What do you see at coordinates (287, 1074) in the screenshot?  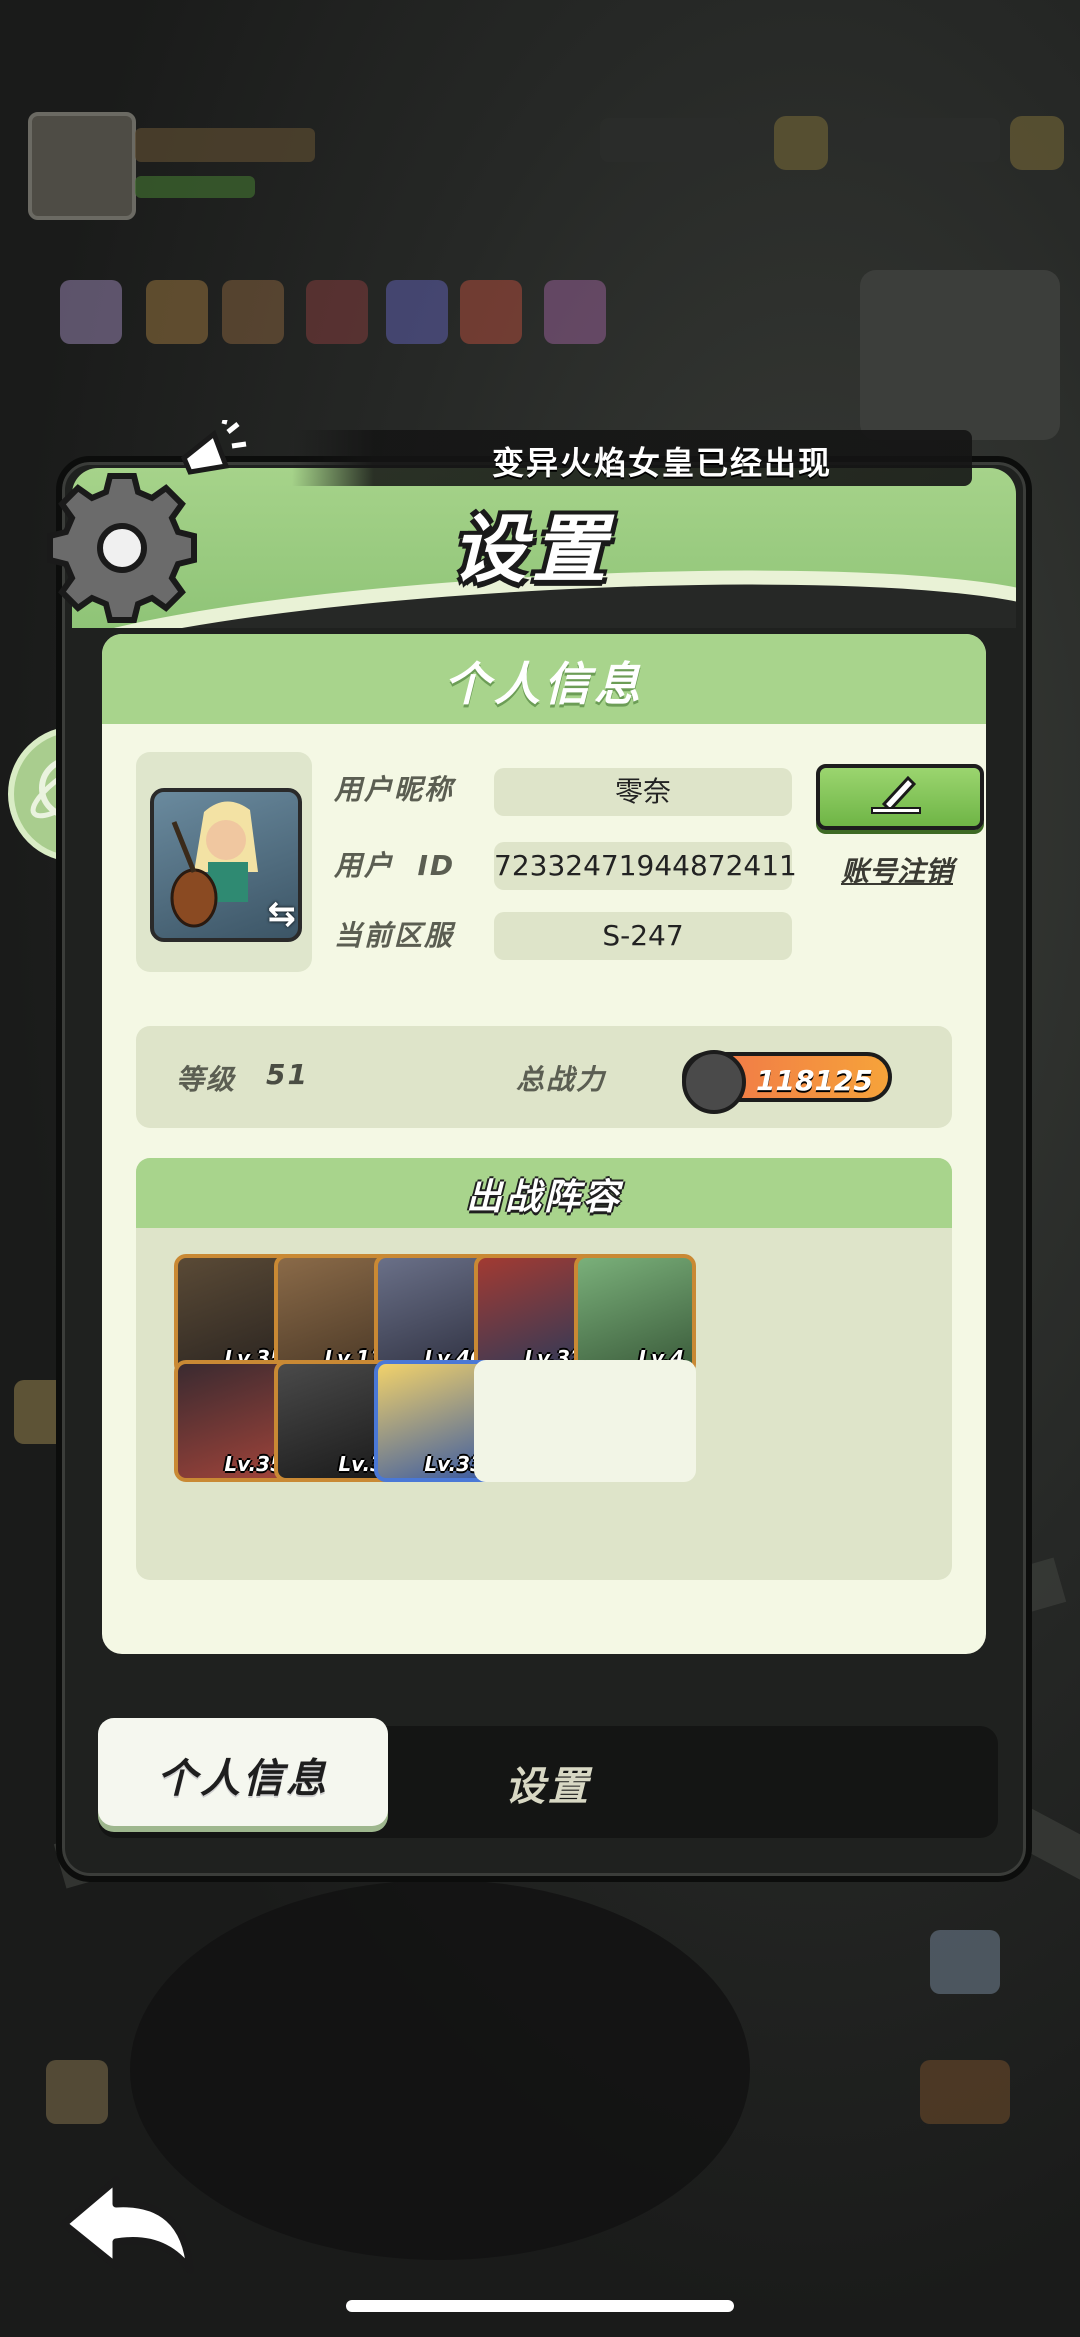 I see `level-value: 51` at bounding box center [287, 1074].